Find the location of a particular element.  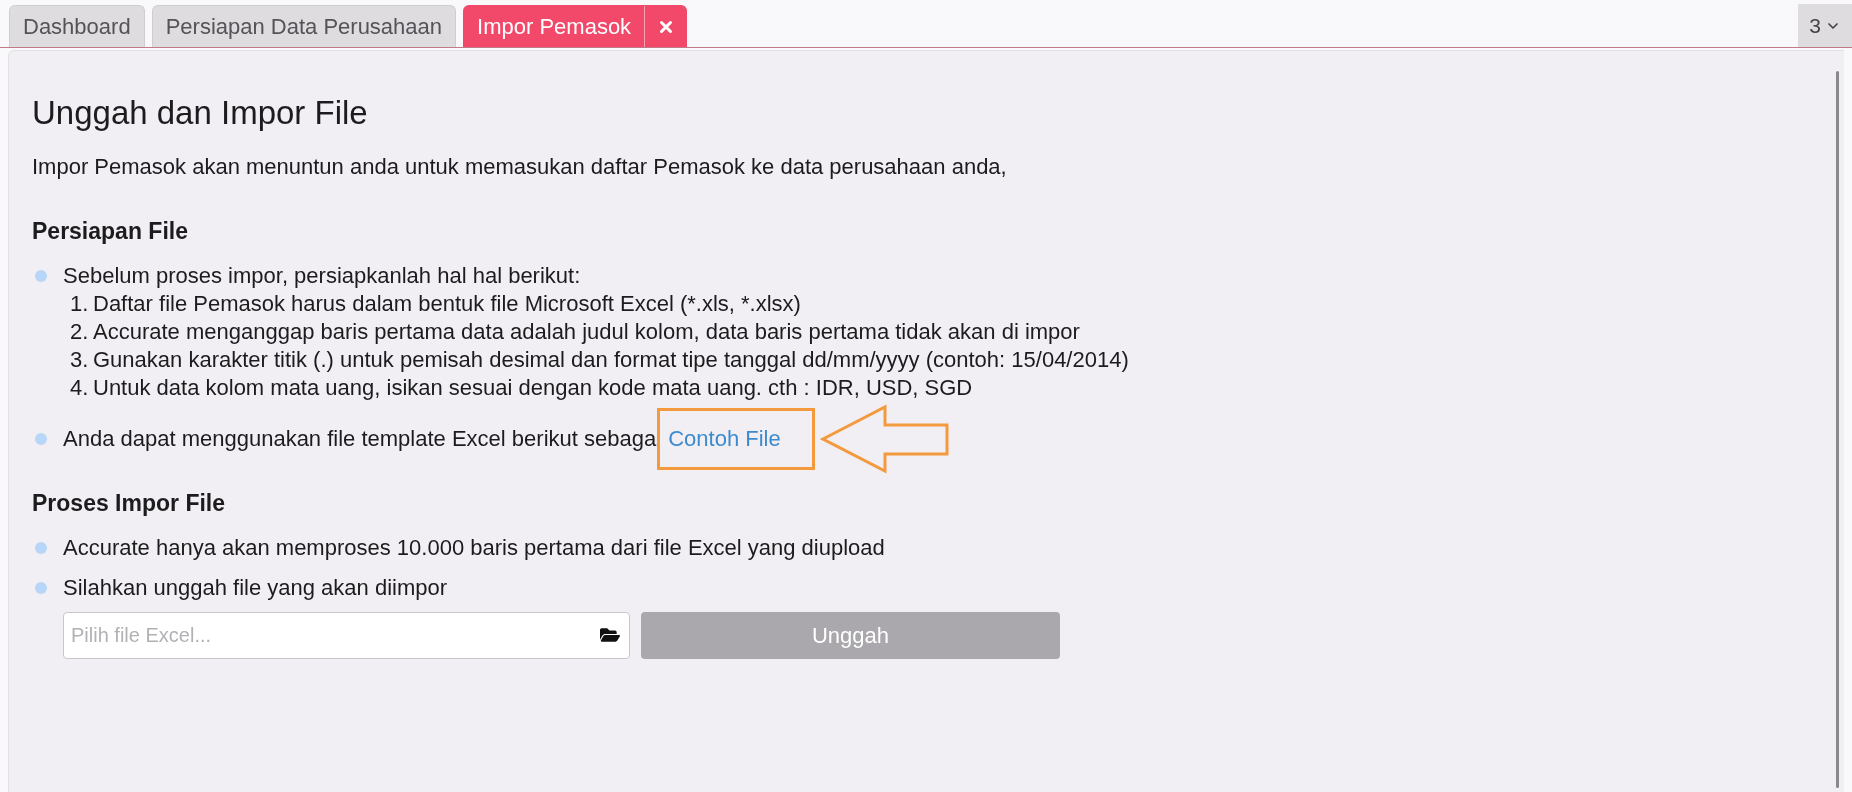

step-text: Accurate menganggap baris pertama data adalah judul kolom, data baris pertama tidak akan di impor is located at coordinates (586, 332).